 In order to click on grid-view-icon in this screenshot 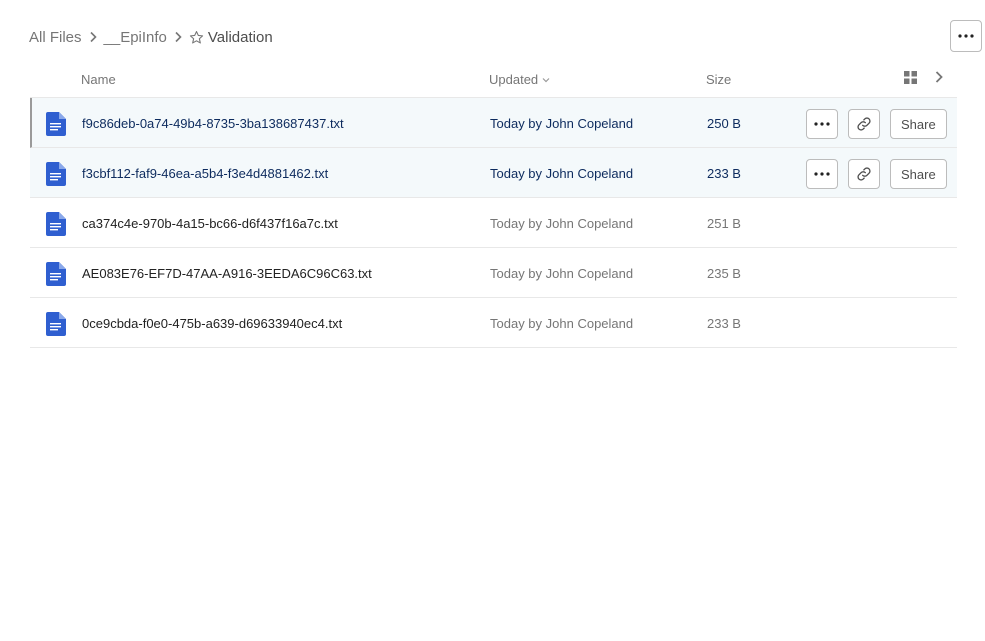, I will do `click(910, 79)`.